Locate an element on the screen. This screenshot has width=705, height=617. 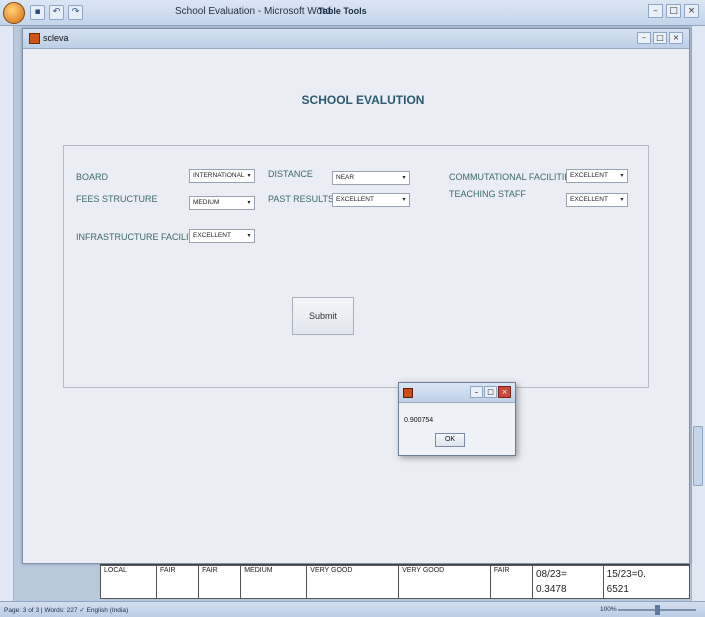
dialog-titlebar: – □ × is located at coordinates (457, 393).